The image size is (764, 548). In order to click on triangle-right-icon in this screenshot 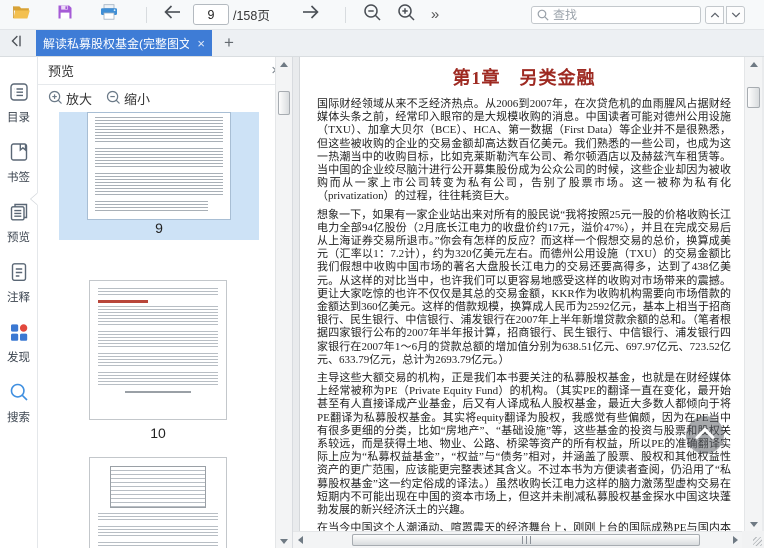, I will do `click(735, 540)`.